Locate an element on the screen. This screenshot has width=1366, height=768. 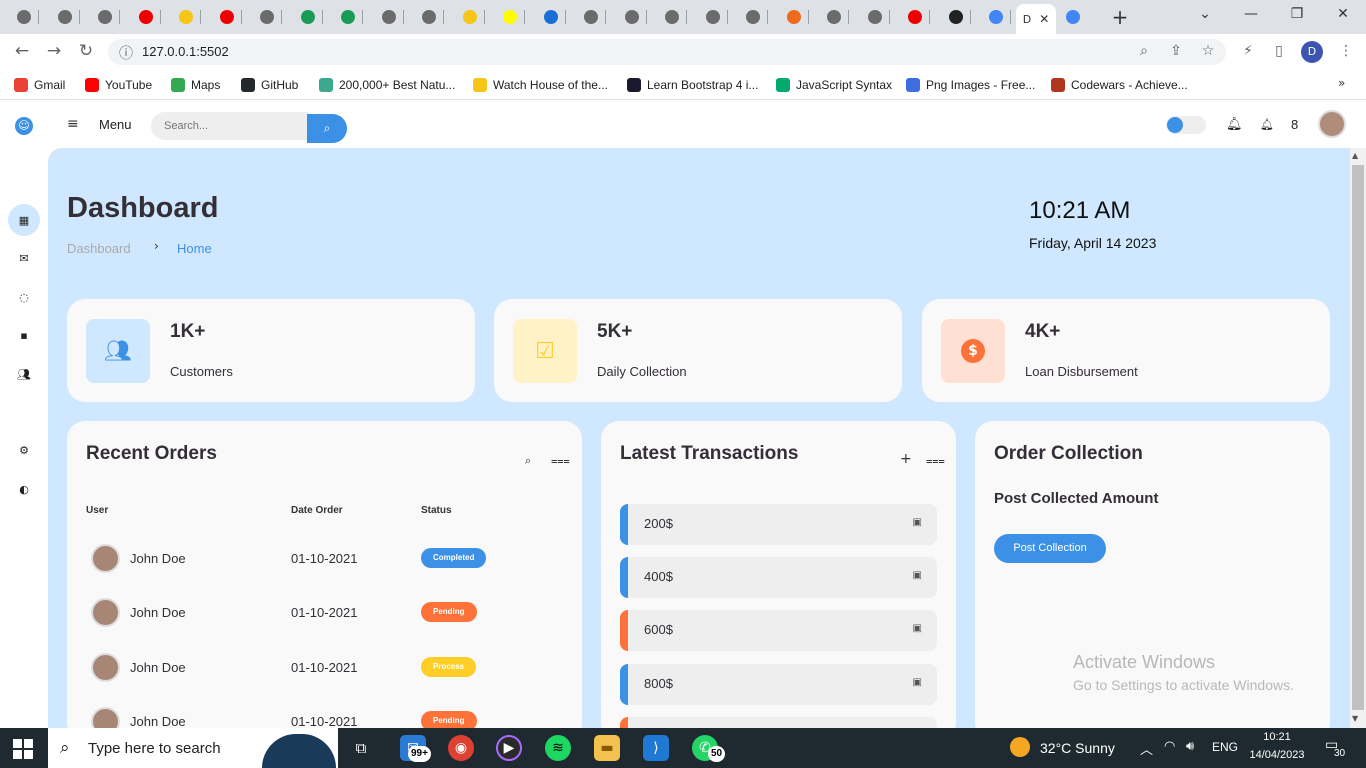
sidebar-item-logout: ◐ is located at coordinates (24, 489).